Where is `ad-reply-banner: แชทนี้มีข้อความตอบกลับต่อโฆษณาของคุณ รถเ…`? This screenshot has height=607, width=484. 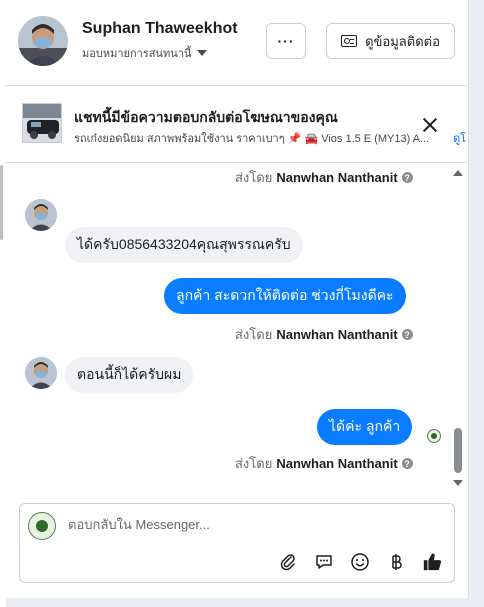 ad-reply-banner: แชทนี้มีข้อความตอบกลับต่อโฆษณาของคุณ รถเ… is located at coordinates (237, 125).